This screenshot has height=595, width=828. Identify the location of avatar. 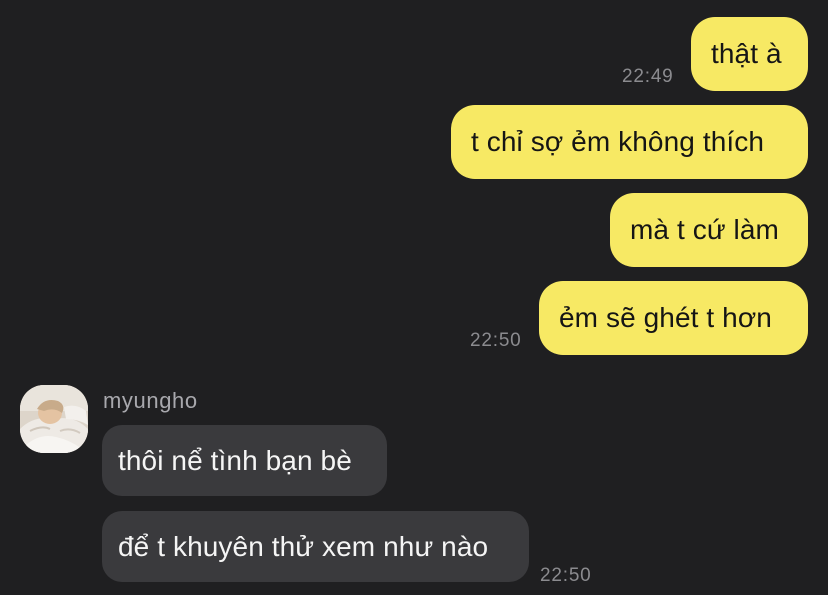
(54, 419).